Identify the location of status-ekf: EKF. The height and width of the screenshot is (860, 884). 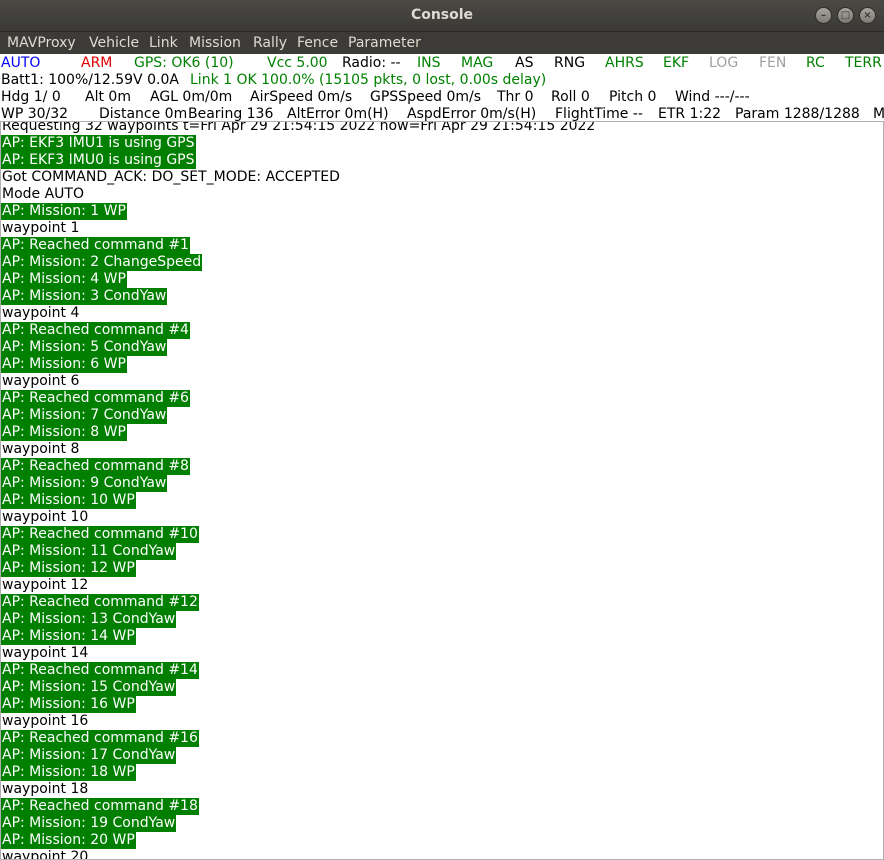
(676, 63).